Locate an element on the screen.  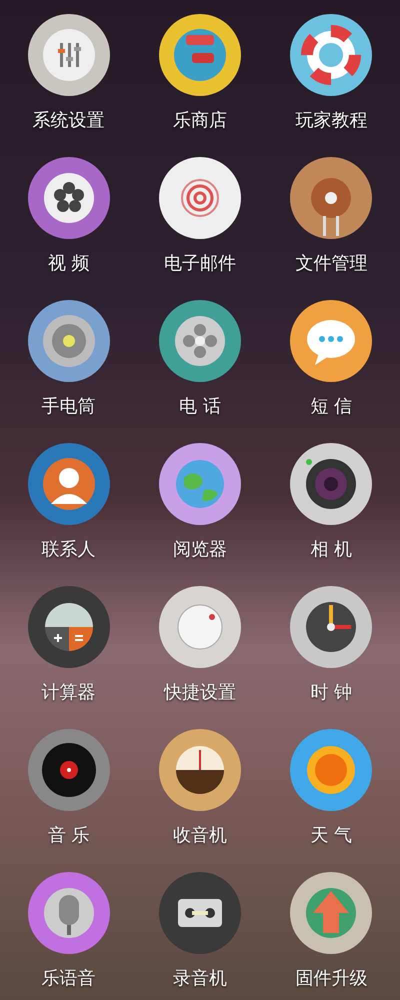
spool-icon is located at coordinates (331, 198).